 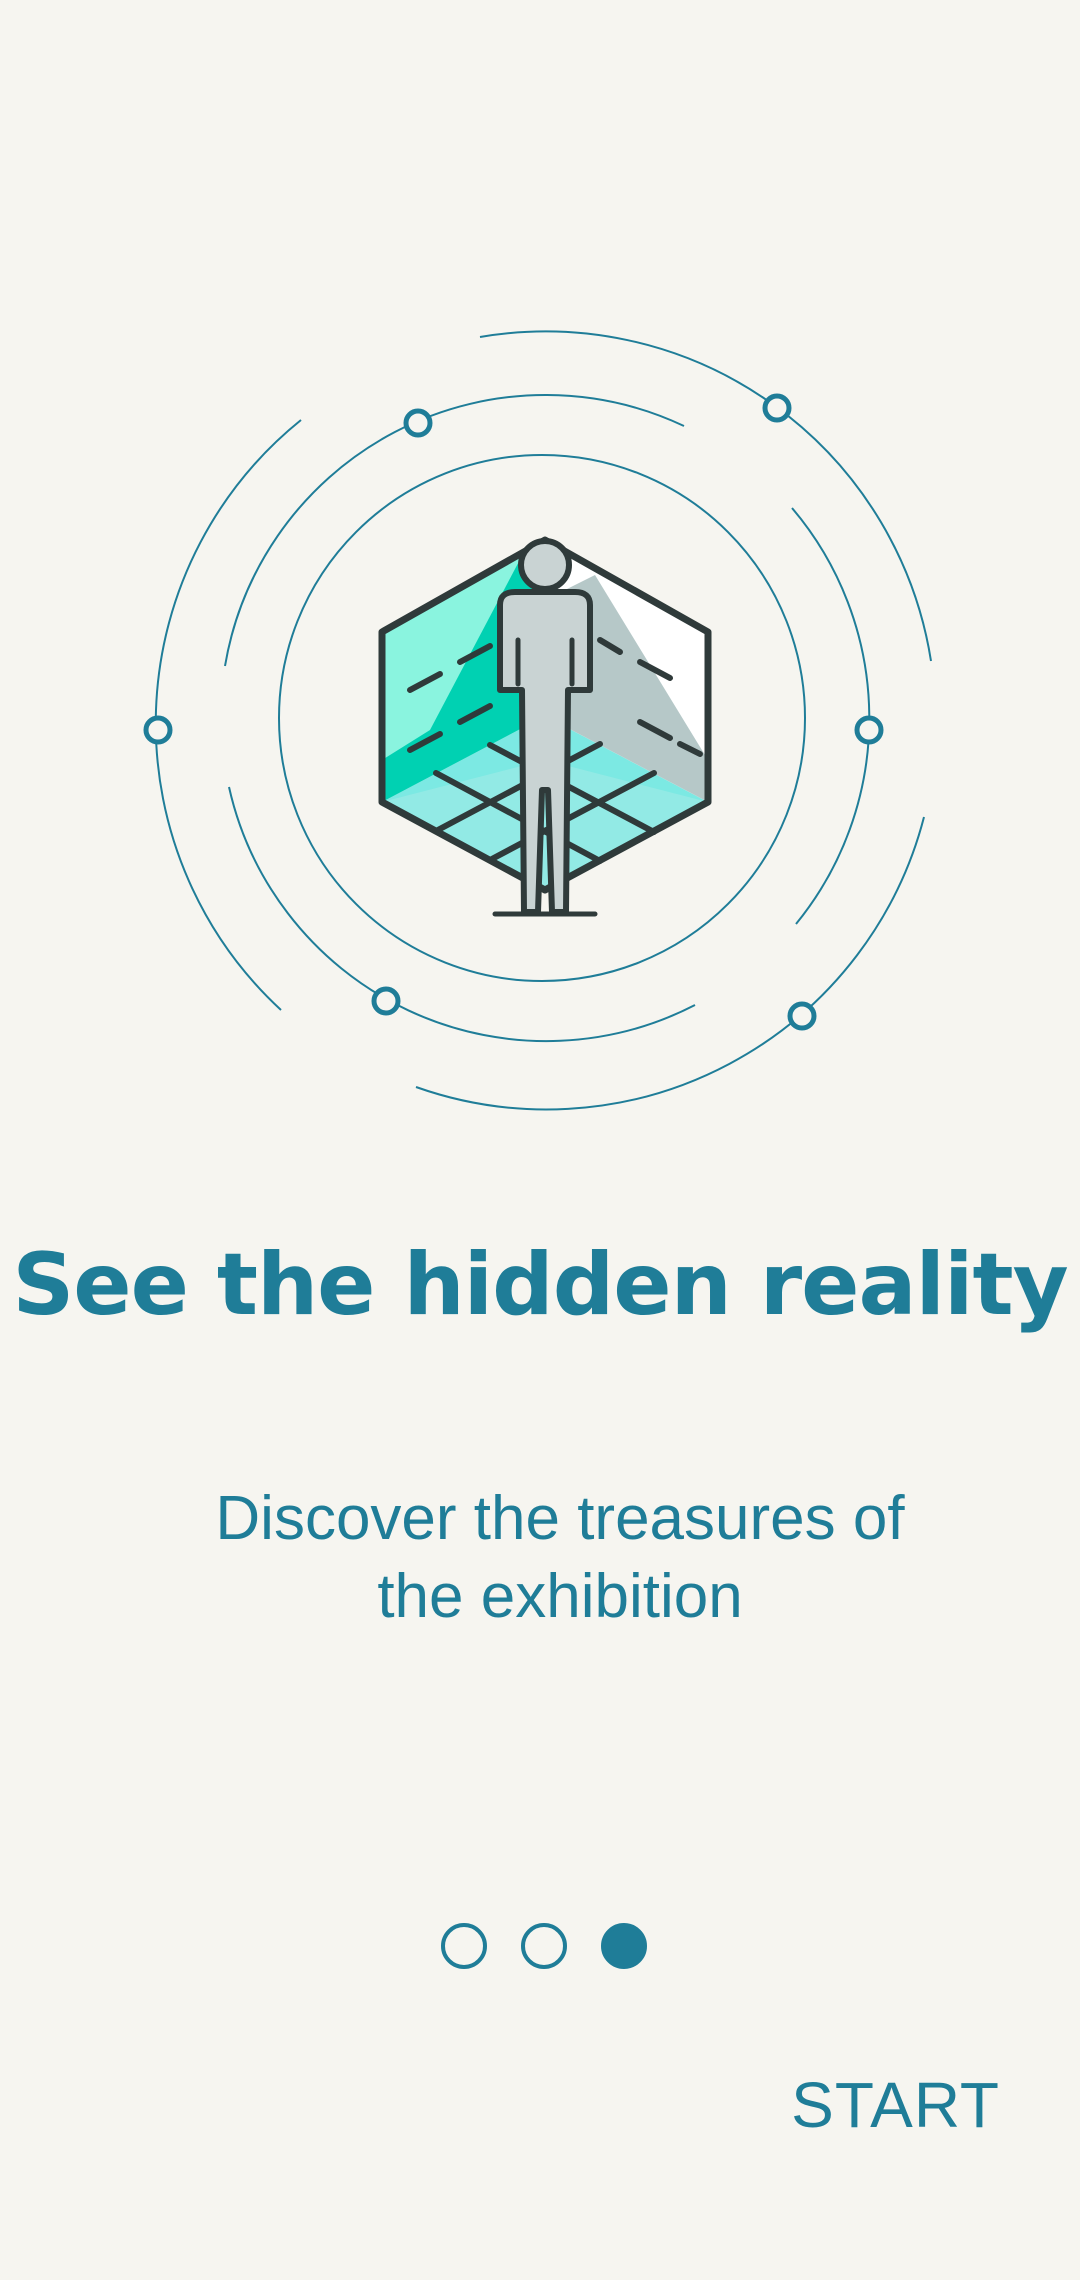 What do you see at coordinates (895, 2105) in the screenshot?
I see `start-button: START` at bounding box center [895, 2105].